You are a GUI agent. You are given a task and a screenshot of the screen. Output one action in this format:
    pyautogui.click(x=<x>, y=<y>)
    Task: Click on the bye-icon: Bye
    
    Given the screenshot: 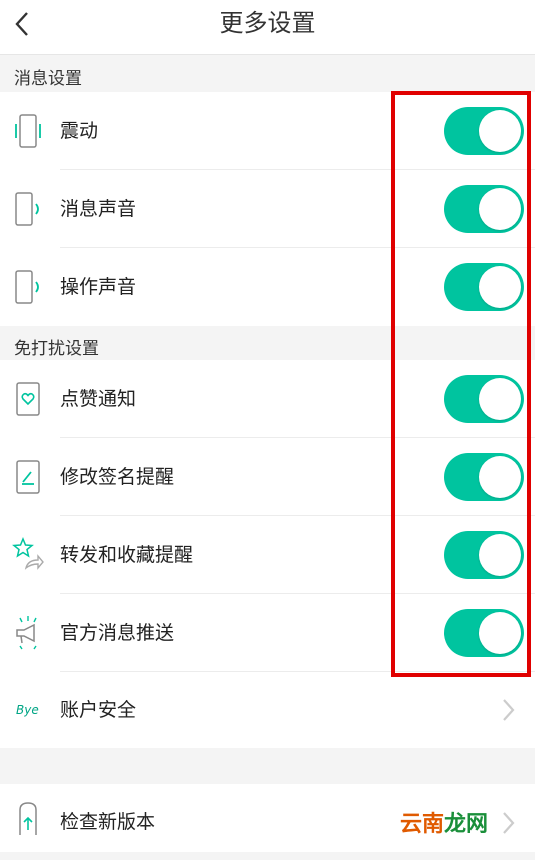 What is the action you would take?
    pyautogui.click(x=27, y=710)
    